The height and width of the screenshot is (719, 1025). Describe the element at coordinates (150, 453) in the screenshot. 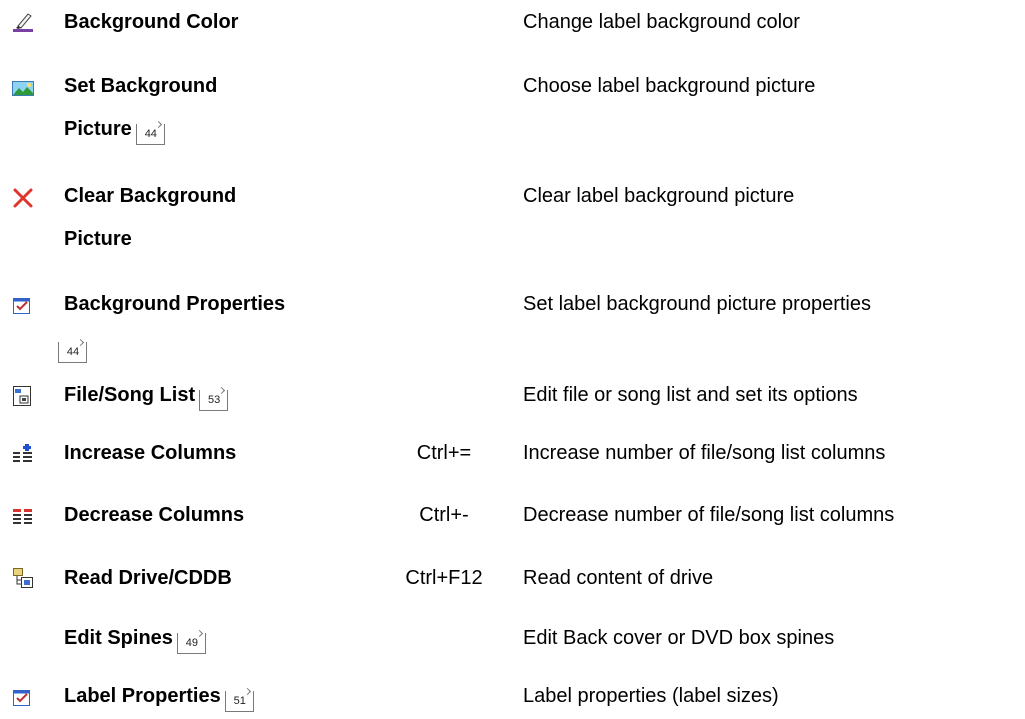

I see `command-name: Increase Columns` at that location.